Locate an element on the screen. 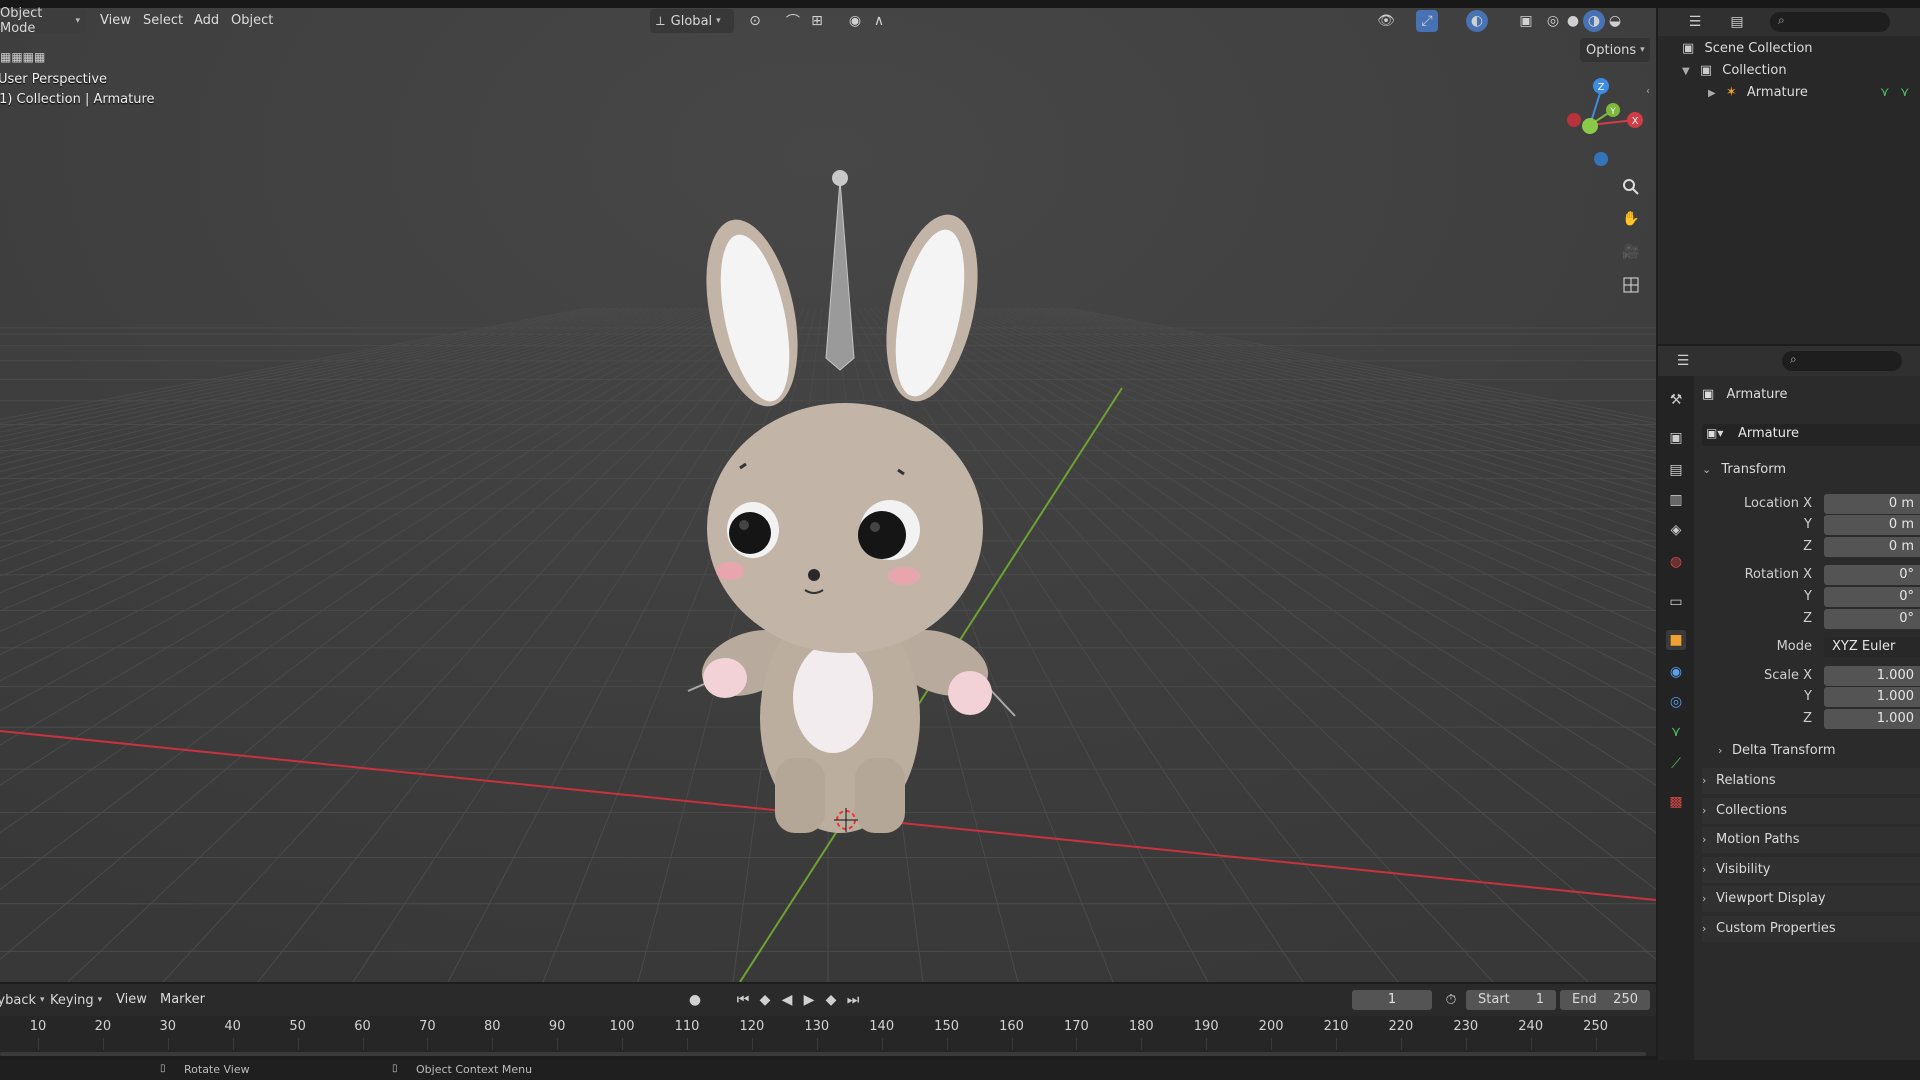  editor-type-icon: ☰ is located at coordinates (1695, 22).